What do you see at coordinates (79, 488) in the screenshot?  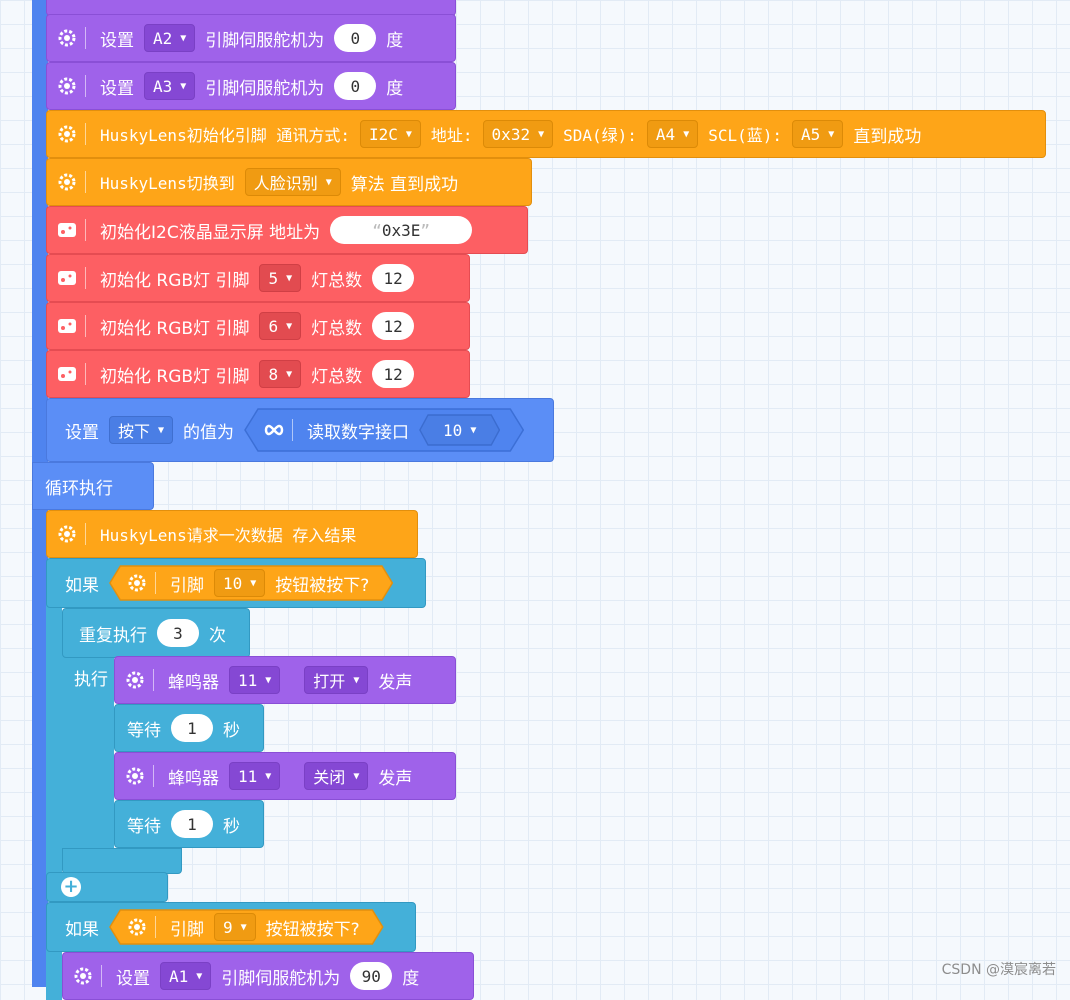 I see `loop-label: 循环执行` at bounding box center [79, 488].